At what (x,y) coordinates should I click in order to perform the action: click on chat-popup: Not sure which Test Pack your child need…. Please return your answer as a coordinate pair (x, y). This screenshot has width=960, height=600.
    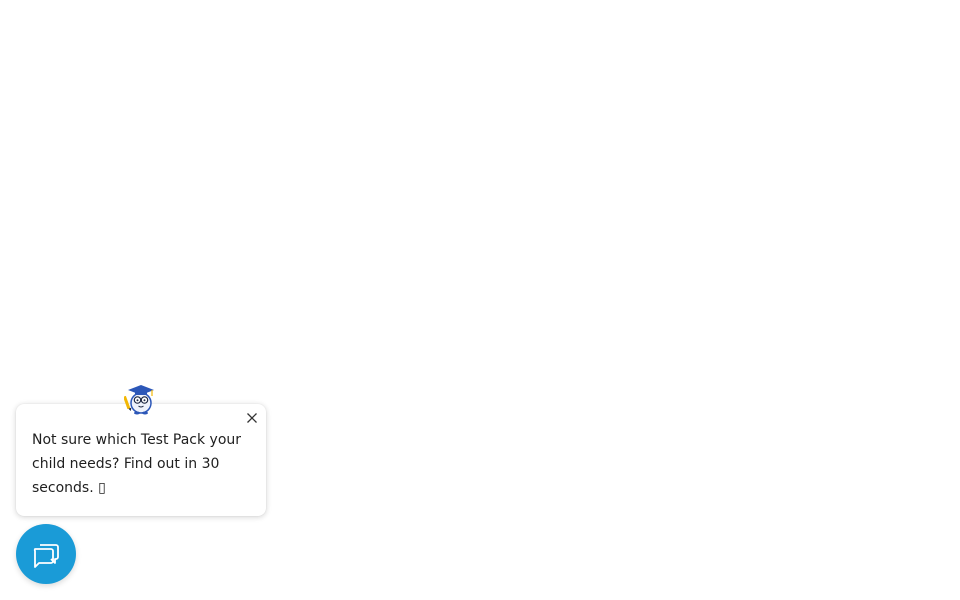
    Looking at the image, I should click on (141, 460).